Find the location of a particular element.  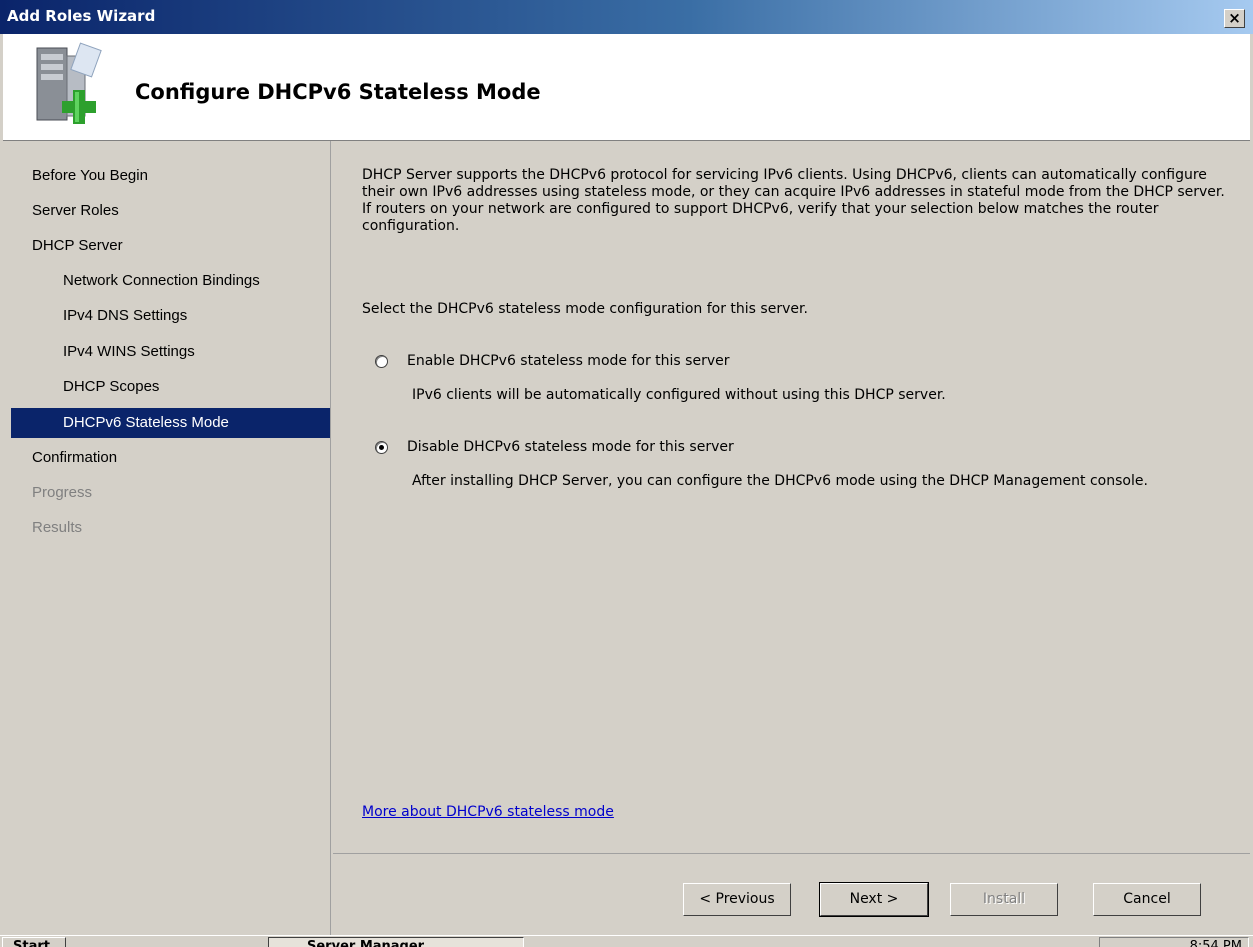

page-title: Configure DHCPv6 Stateless Mode is located at coordinates (338, 92).